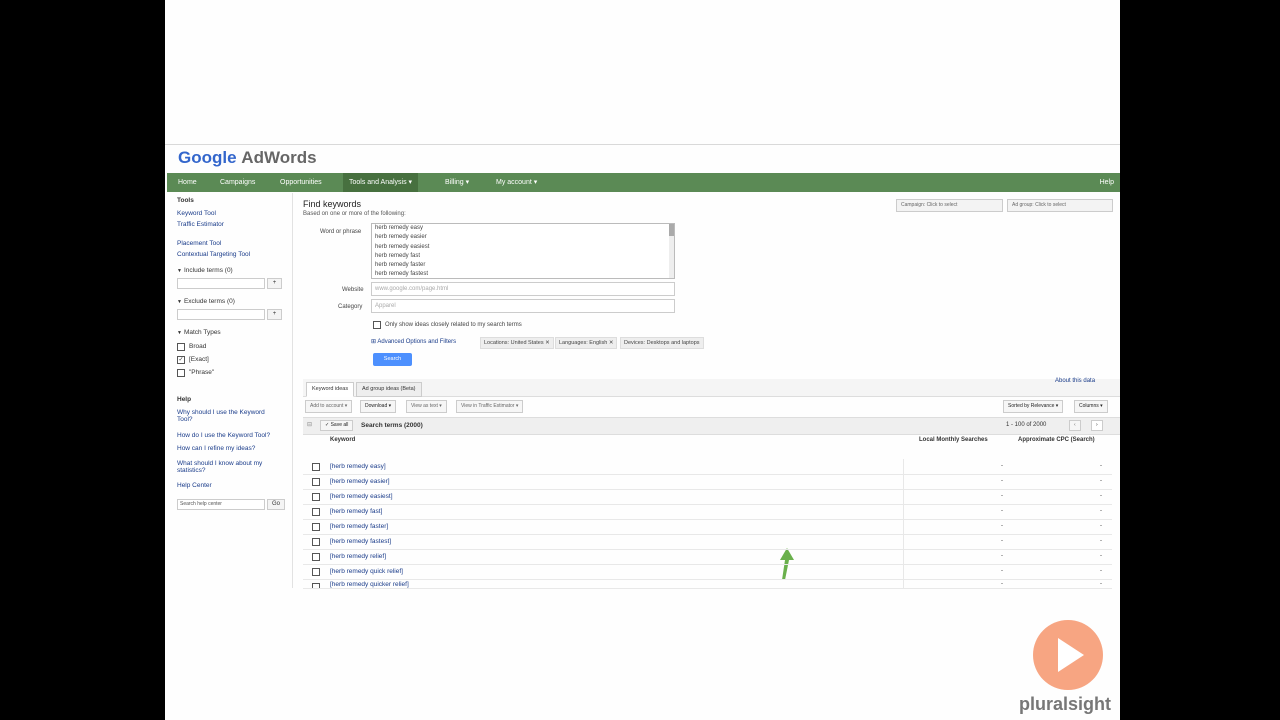 The width and height of the screenshot is (1280, 720). Describe the element at coordinates (216, 448) in the screenshot. I see `help-link: How can I refine my ideas?` at that location.